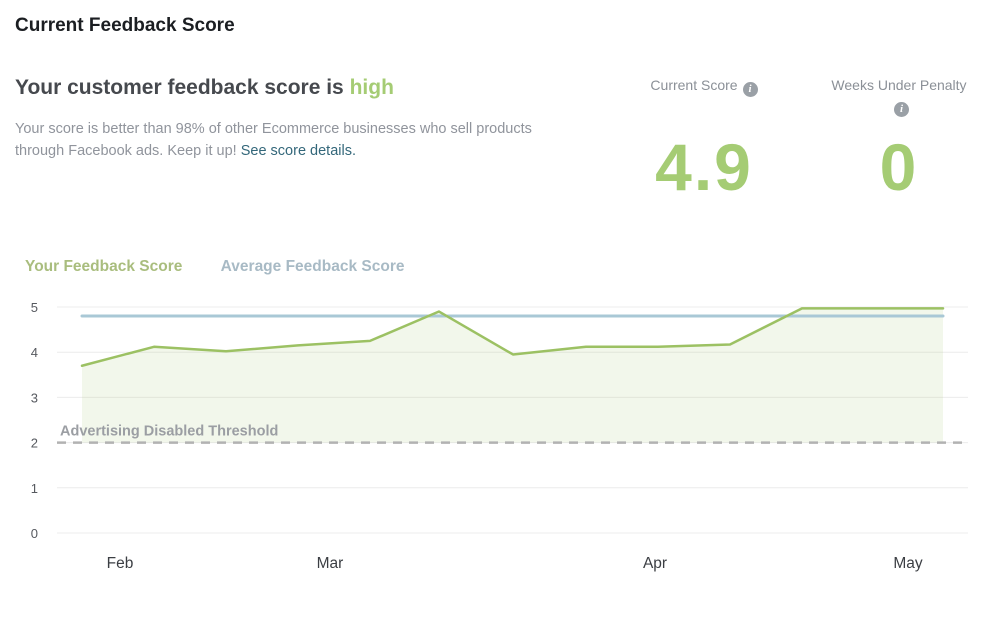  I want to click on x-axis-label: Mar, so click(330, 563).